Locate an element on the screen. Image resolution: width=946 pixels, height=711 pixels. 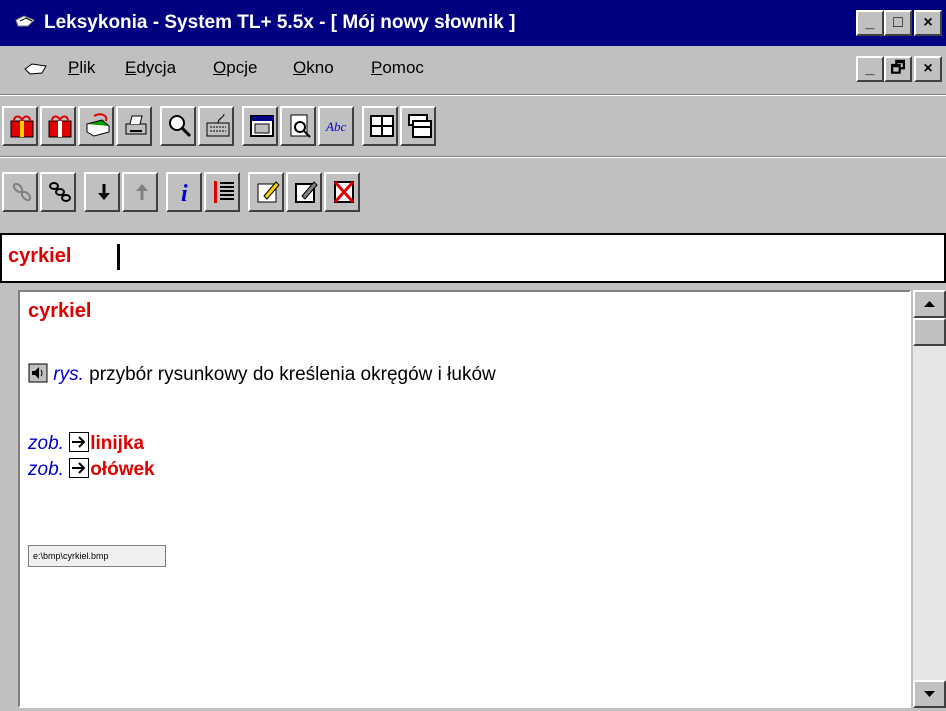
xref-linijka: zob. linijka is located at coordinates (86, 443).